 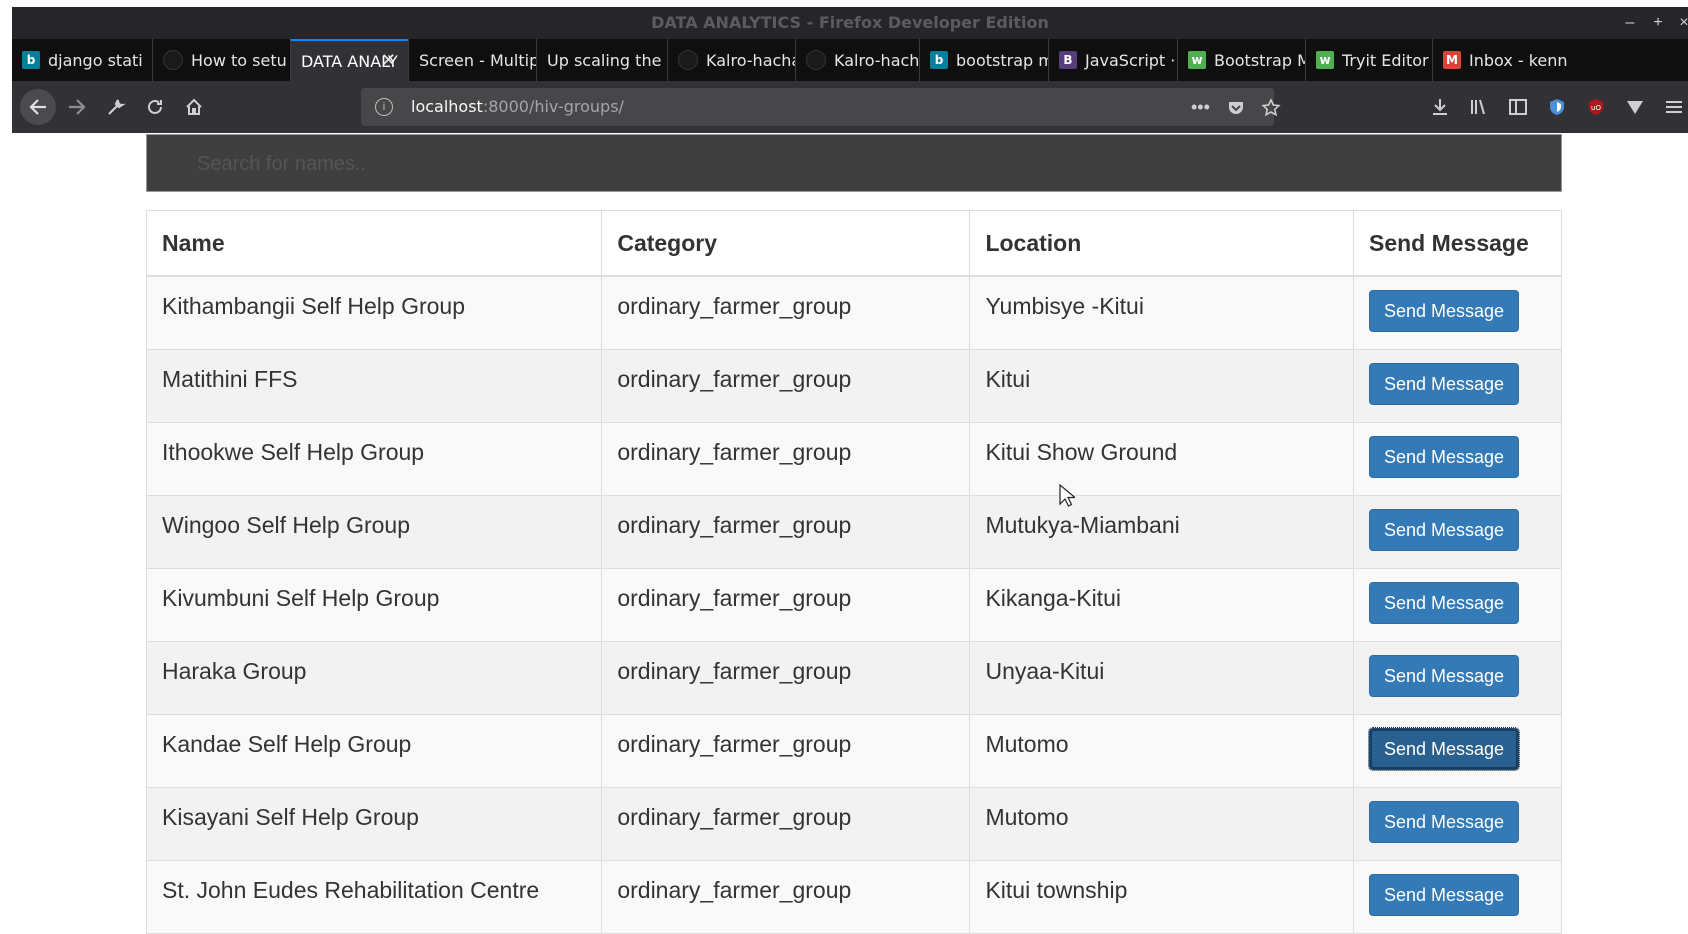 I want to click on maximize-icon: +, so click(x=1658, y=23).